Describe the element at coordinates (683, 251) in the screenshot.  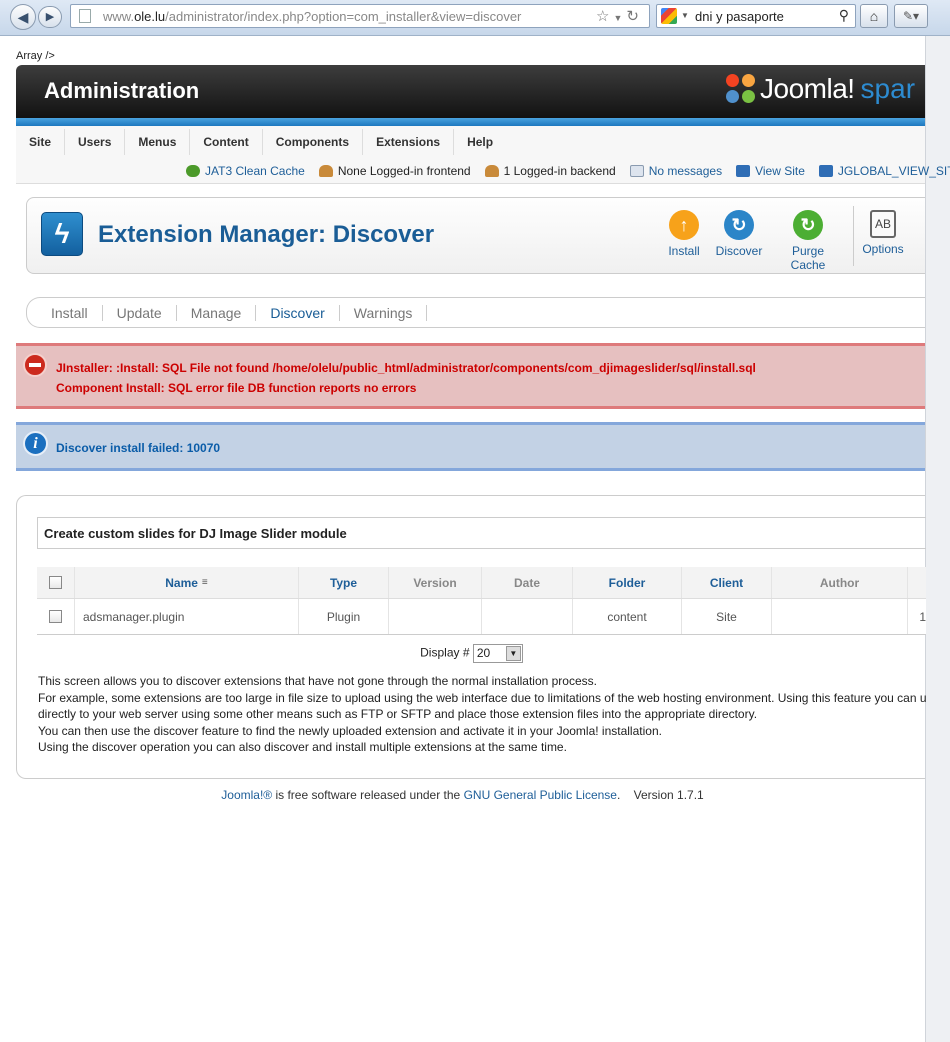
I see `install-button-label: Install` at that location.